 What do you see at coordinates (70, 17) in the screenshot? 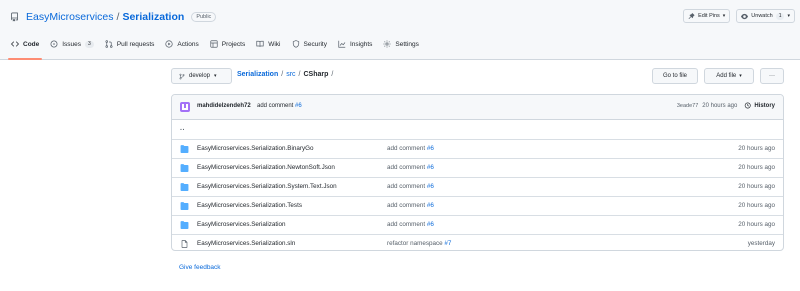
I see `repo-owner-link: EasyMicroservices` at bounding box center [70, 17].